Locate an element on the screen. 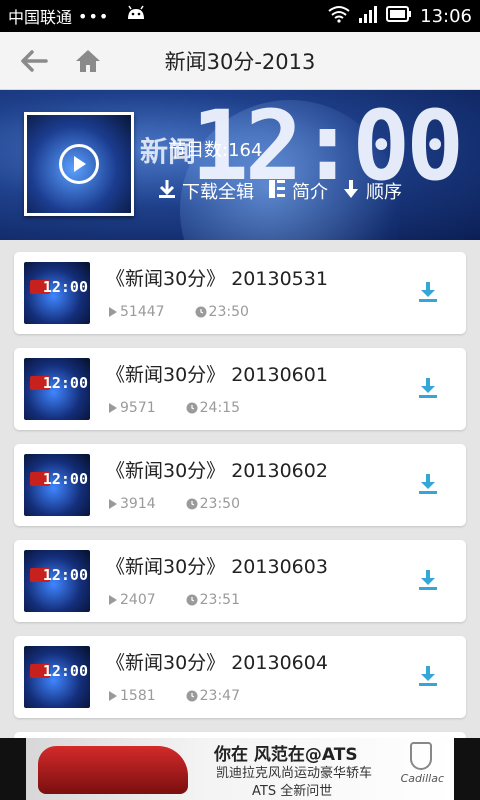 Image resolution: width=480 pixels, height=800 pixels. play-count: 51447 is located at coordinates (136, 312).